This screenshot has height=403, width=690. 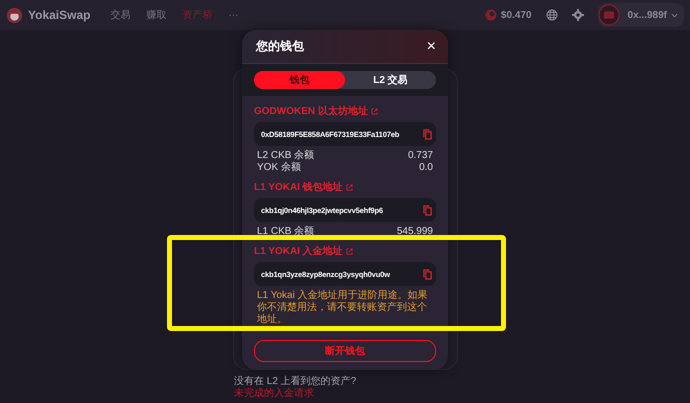 I want to click on section-label: GODWOKEN 以太坊地址, so click(x=311, y=111).